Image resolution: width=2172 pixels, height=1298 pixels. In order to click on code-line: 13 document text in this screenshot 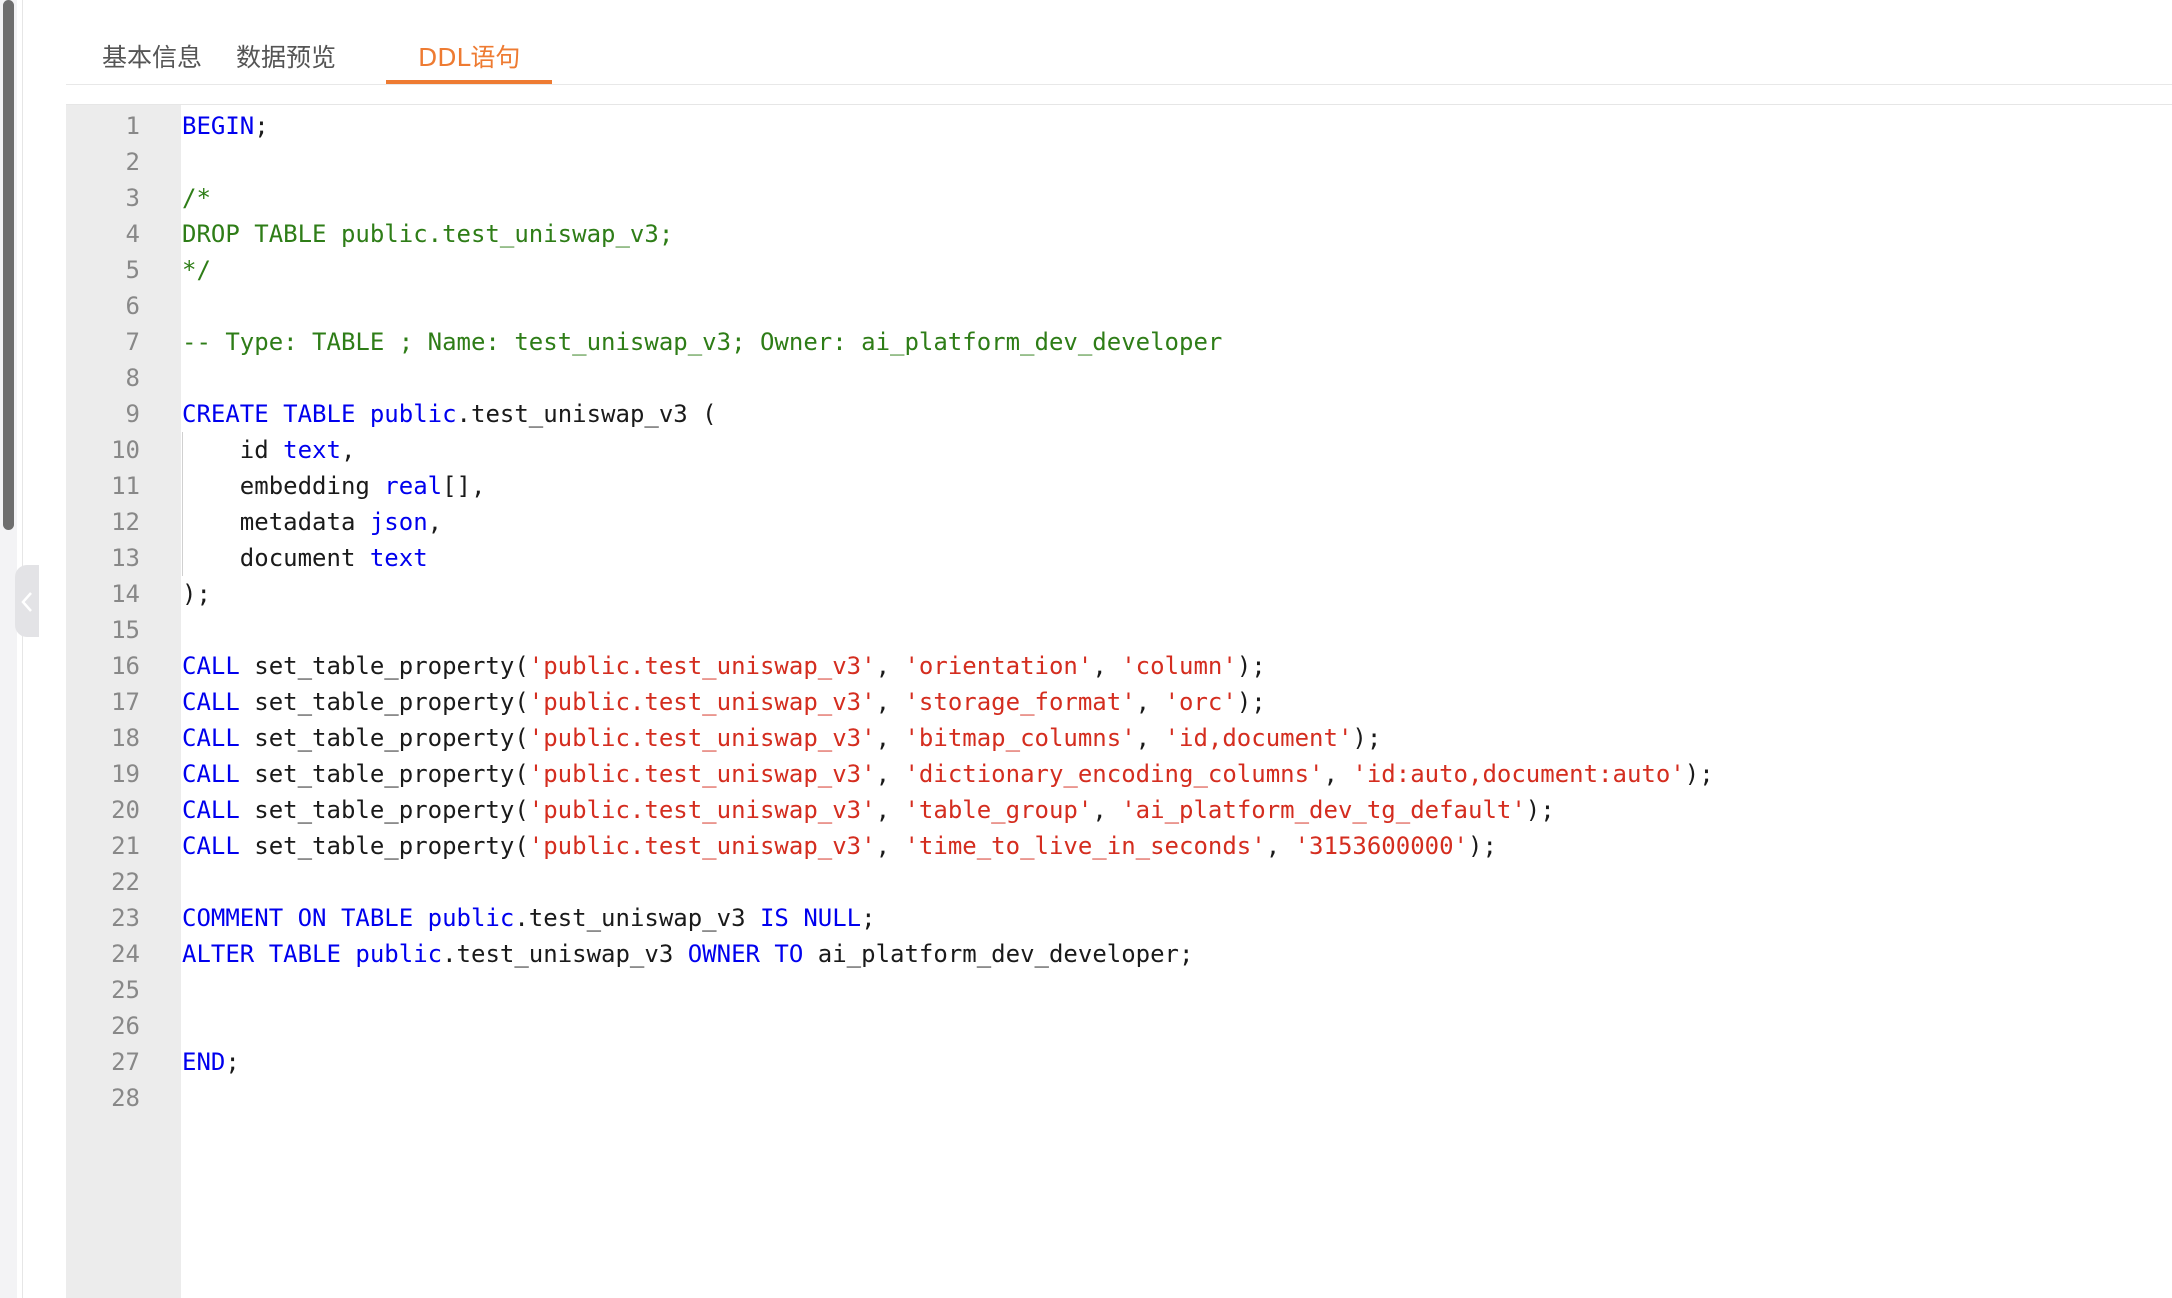, I will do `click(1119, 558)`.